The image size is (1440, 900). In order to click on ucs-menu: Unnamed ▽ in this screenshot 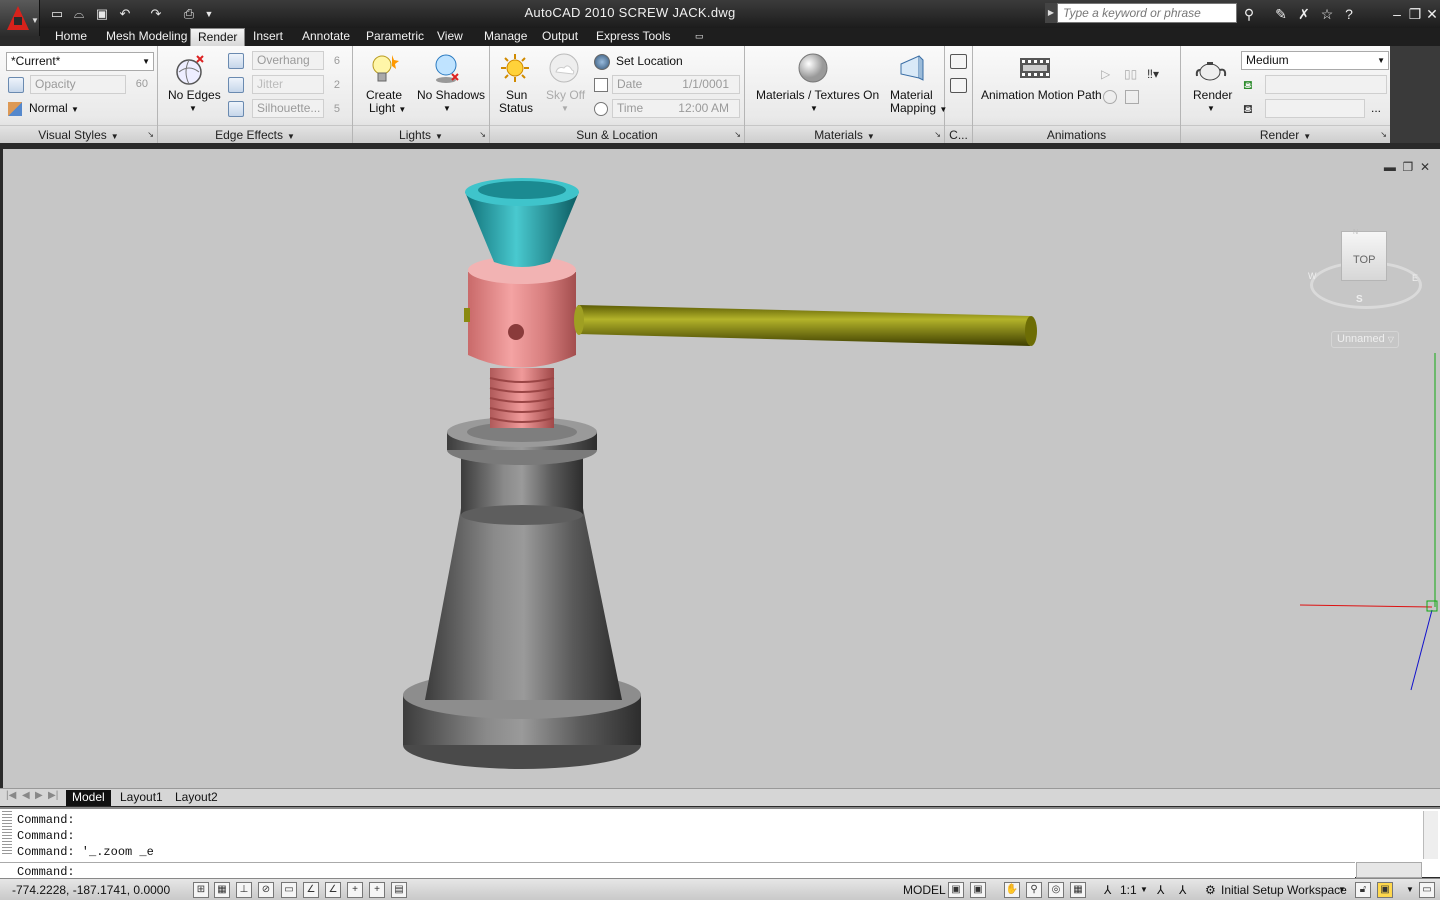, I will do `click(1365, 339)`.